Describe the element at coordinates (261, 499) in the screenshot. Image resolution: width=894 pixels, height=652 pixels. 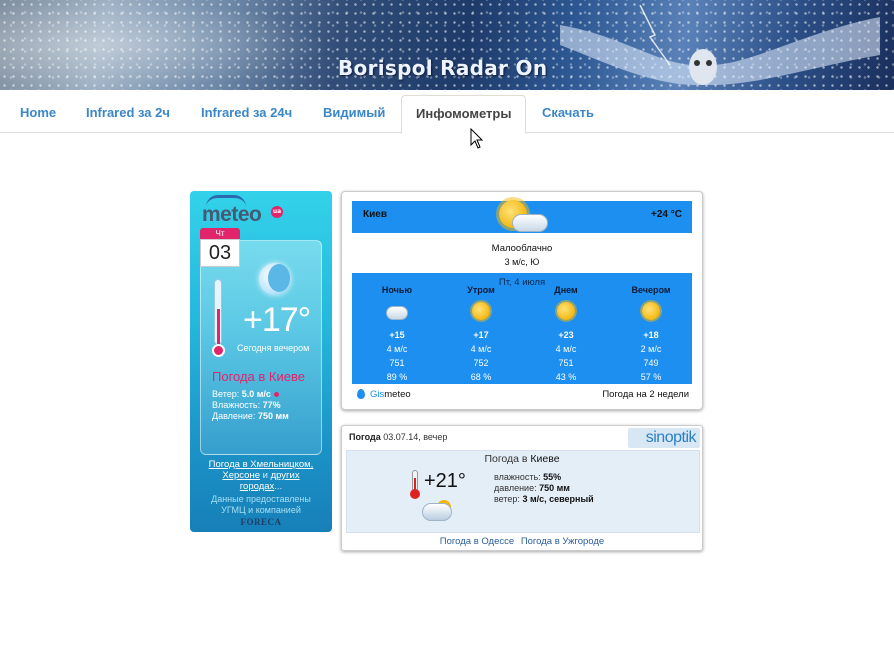
I see `credit-line-1: Данные предоставлены` at that location.